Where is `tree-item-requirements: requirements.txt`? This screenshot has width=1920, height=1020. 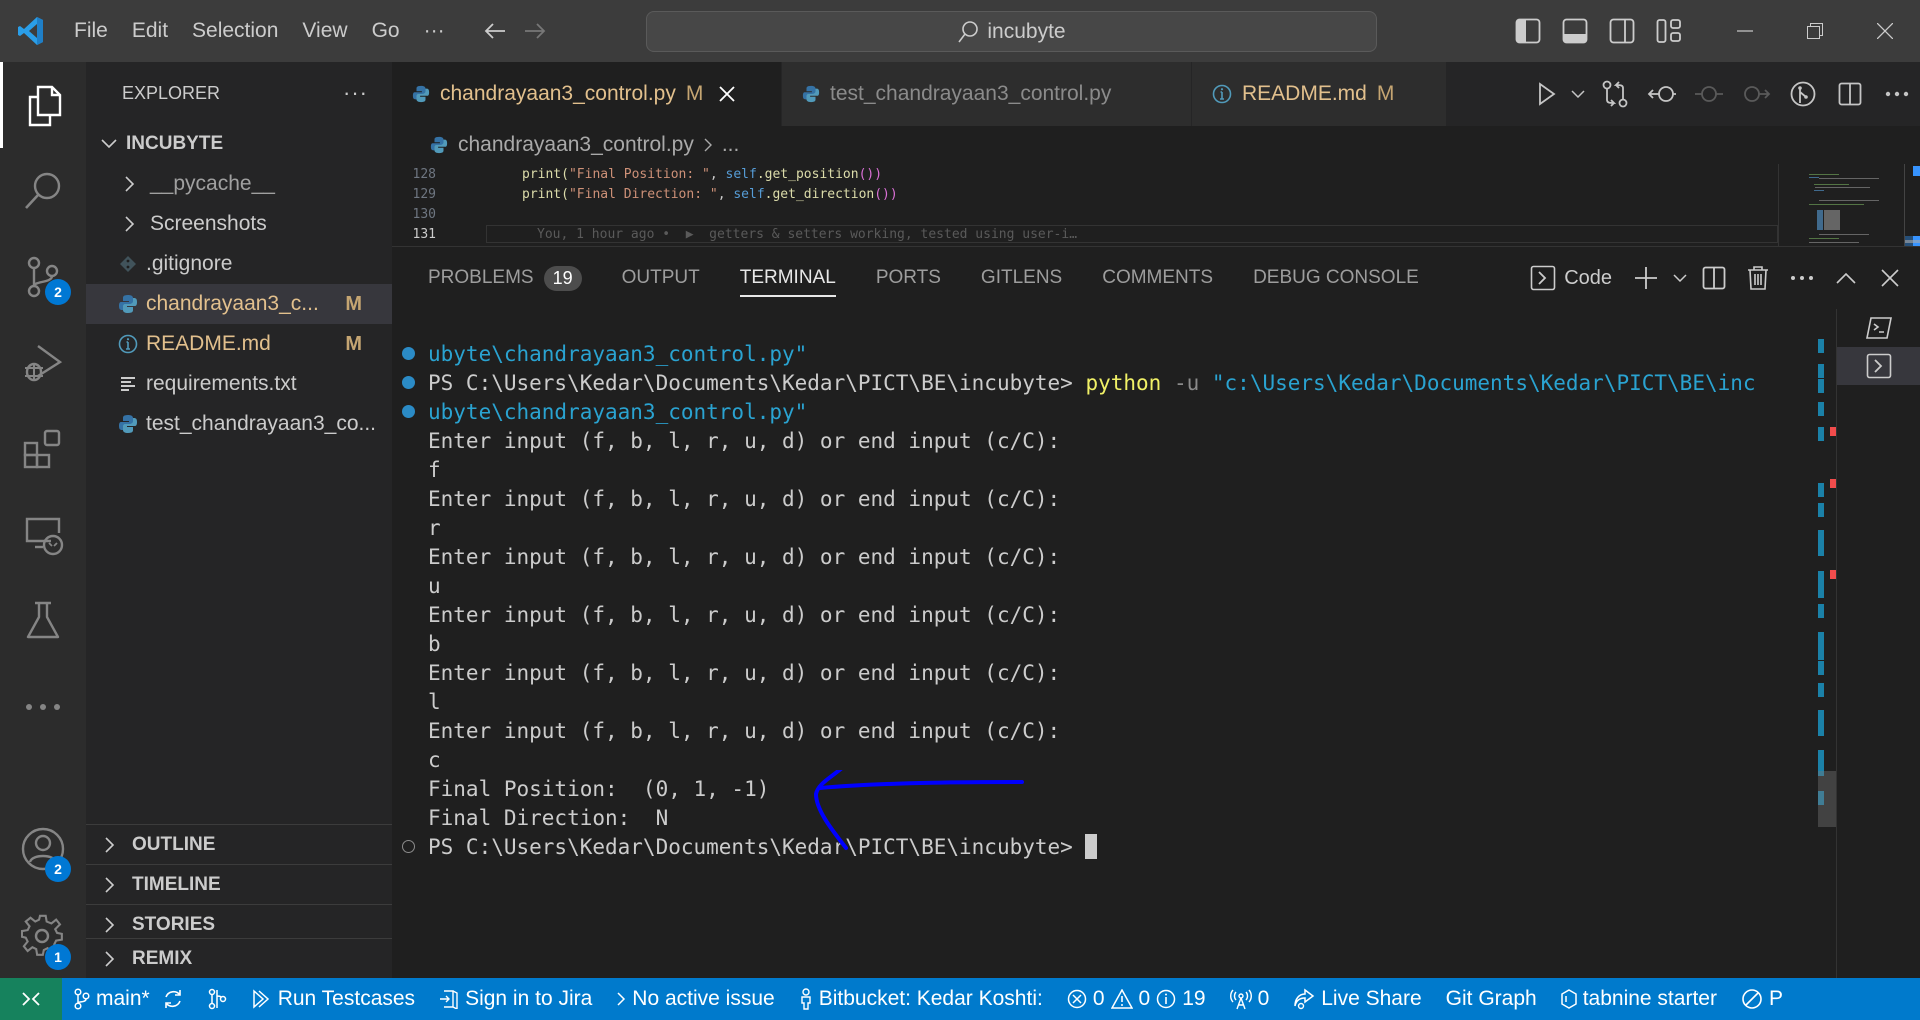
tree-item-requirements: requirements.txt is located at coordinates (239, 384).